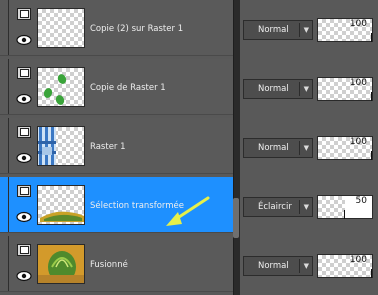  I want to click on layer-row: Copie de Raster 1, so click(116, 87).